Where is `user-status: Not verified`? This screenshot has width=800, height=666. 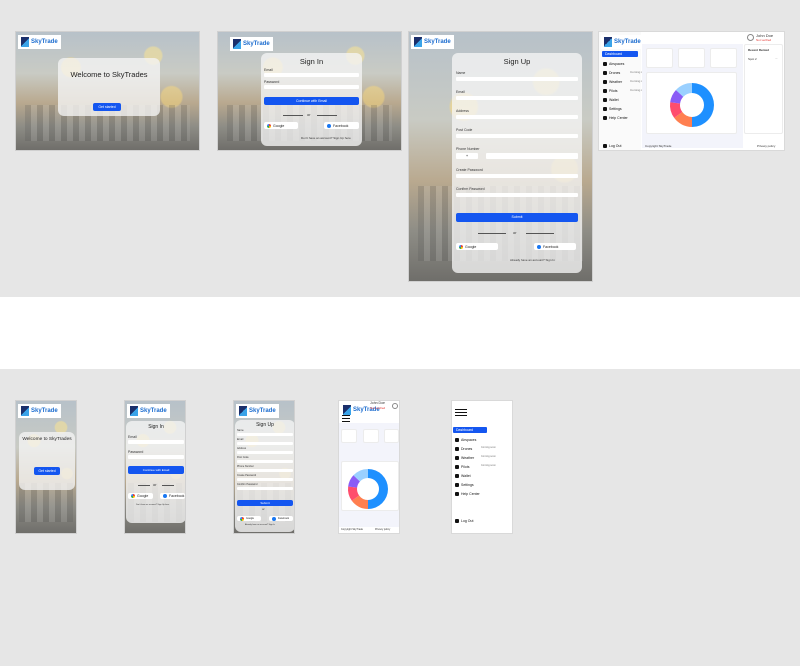
user-status: Not verified is located at coordinates (764, 40).